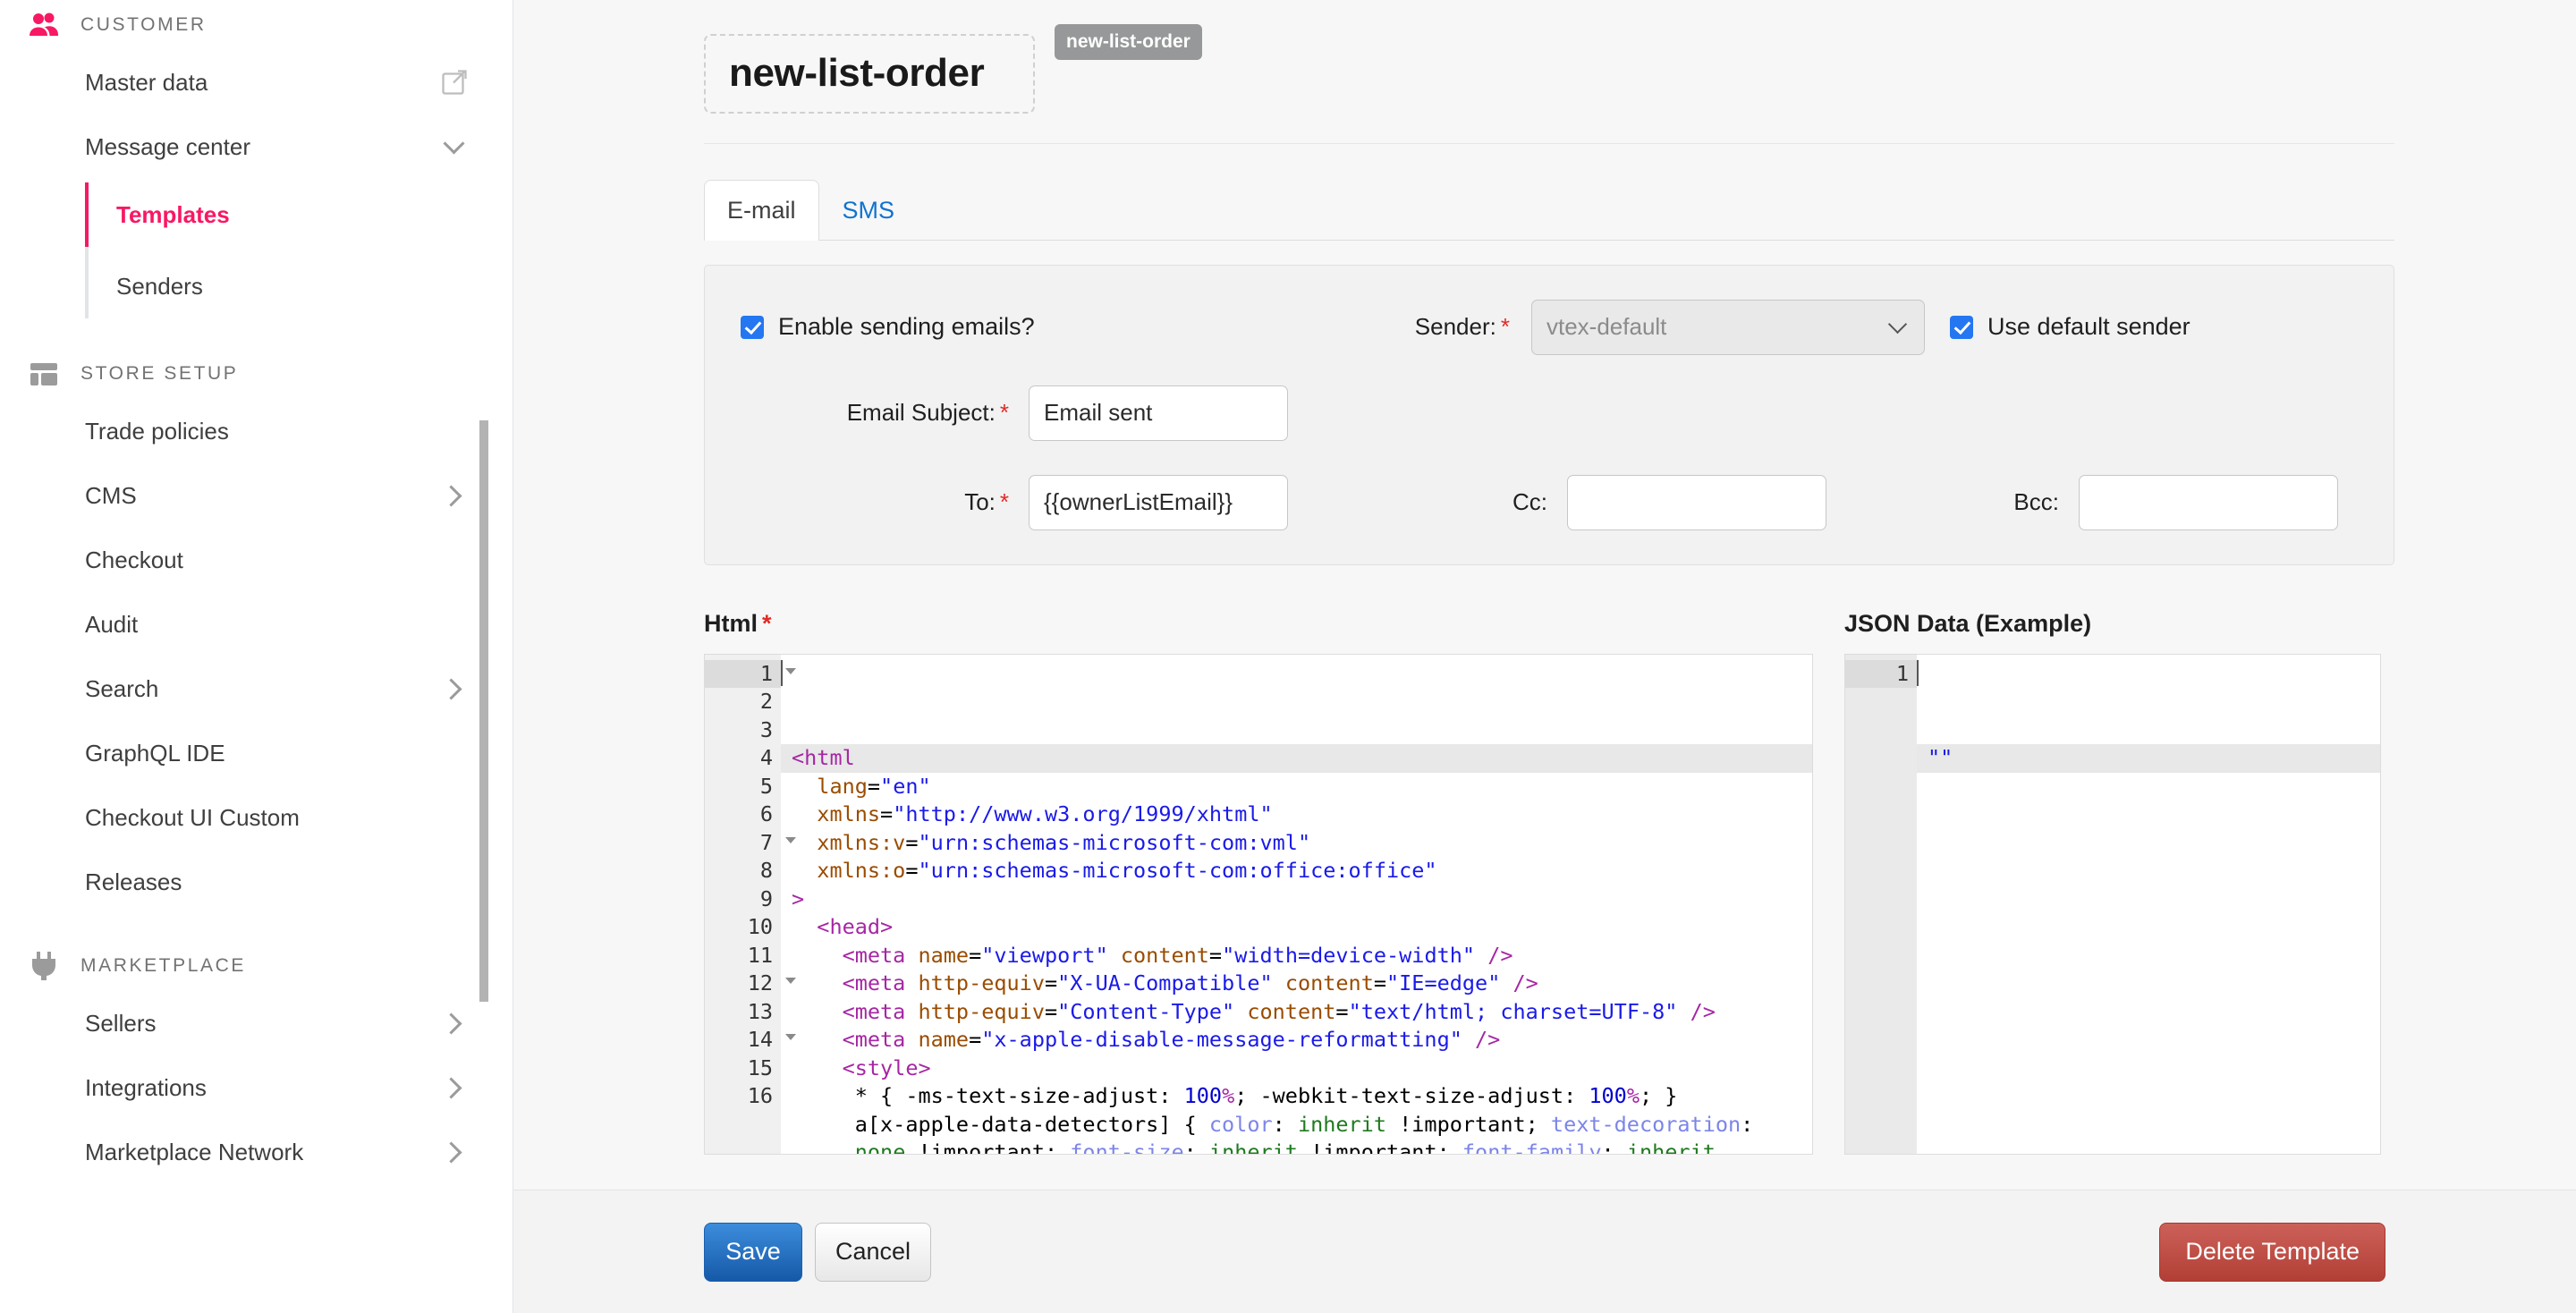 This screenshot has width=2576, height=1313. What do you see at coordinates (1302, 899) in the screenshot?
I see `code-line: >` at bounding box center [1302, 899].